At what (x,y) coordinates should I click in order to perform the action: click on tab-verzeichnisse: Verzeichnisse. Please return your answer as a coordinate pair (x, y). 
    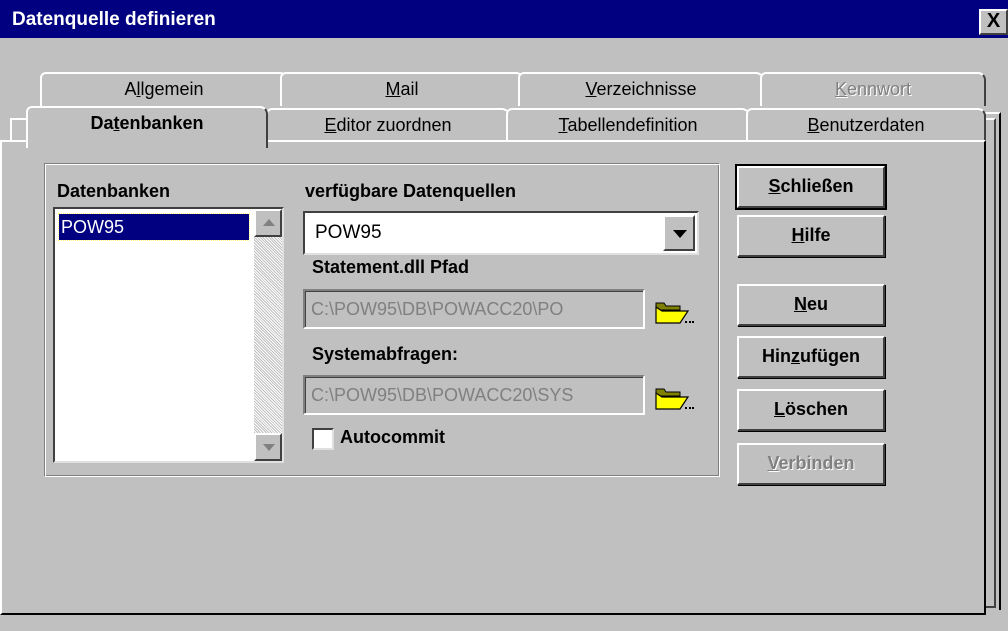
    Looking at the image, I should click on (641, 89).